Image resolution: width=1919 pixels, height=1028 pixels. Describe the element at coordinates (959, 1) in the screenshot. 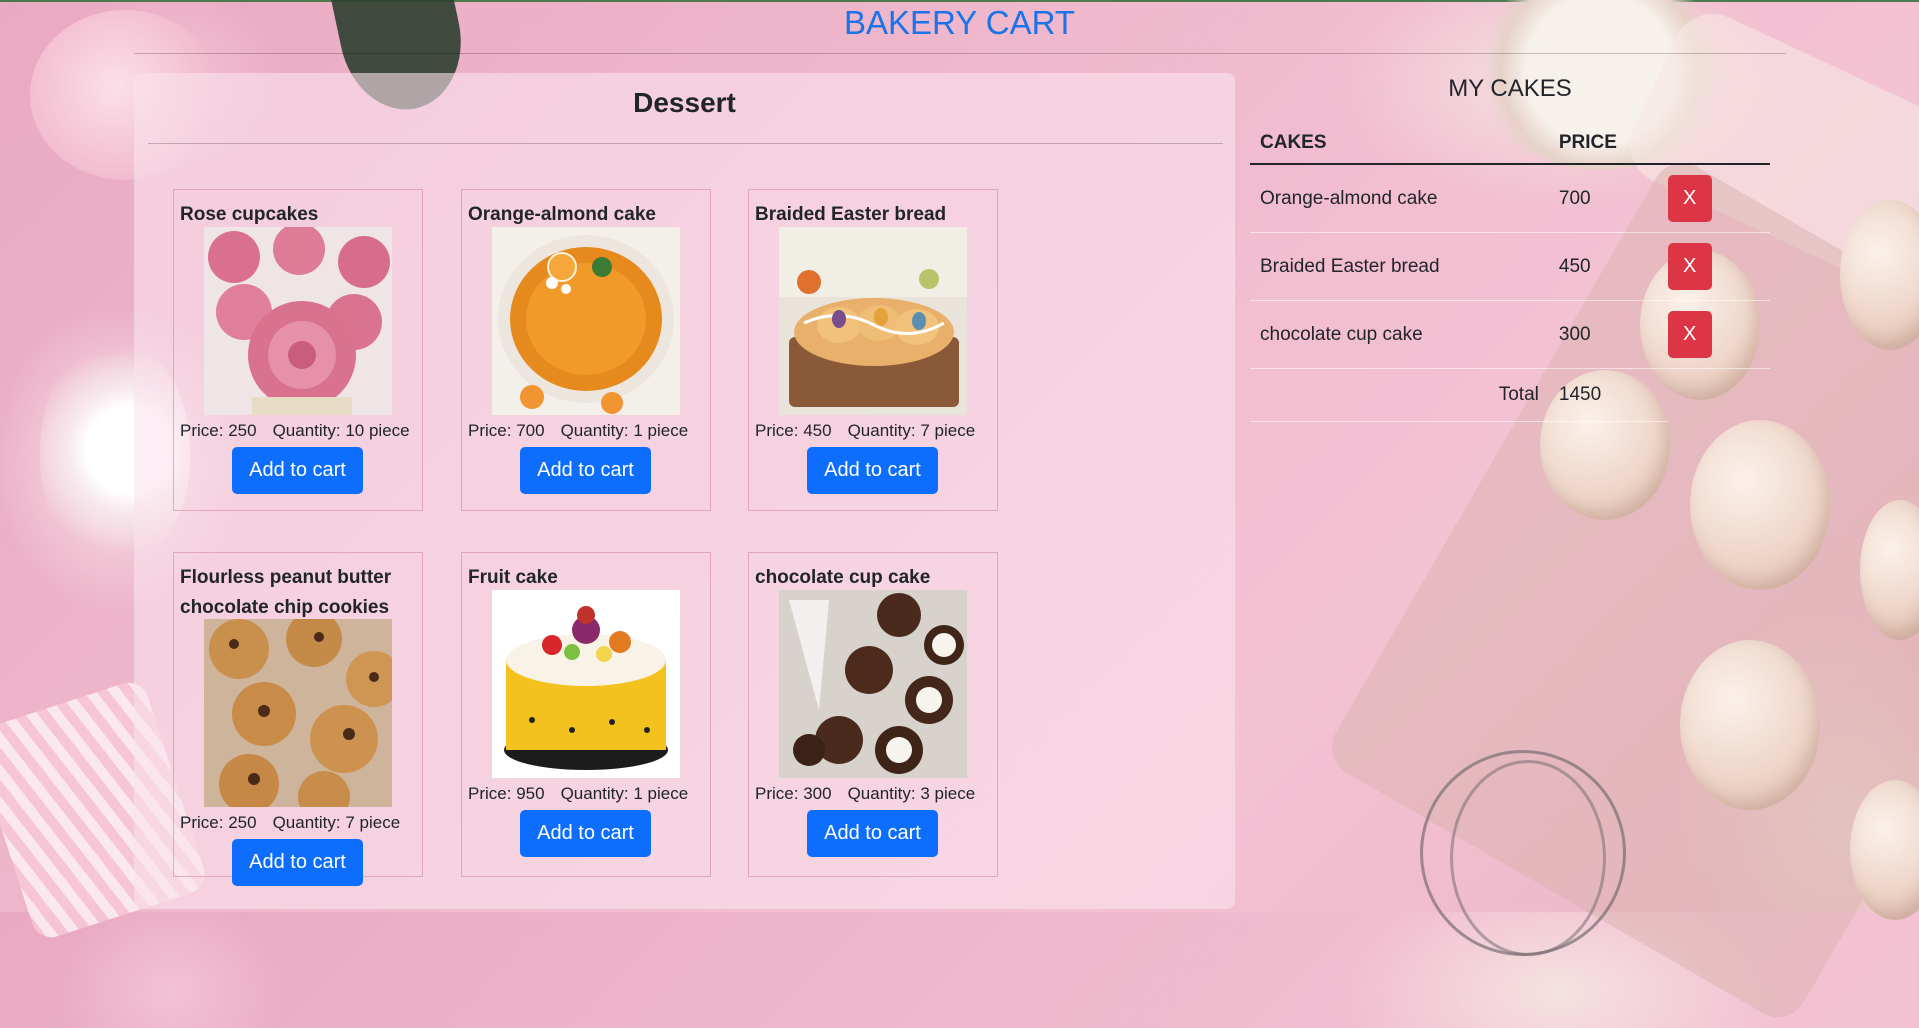

I see `top-border` at that location.